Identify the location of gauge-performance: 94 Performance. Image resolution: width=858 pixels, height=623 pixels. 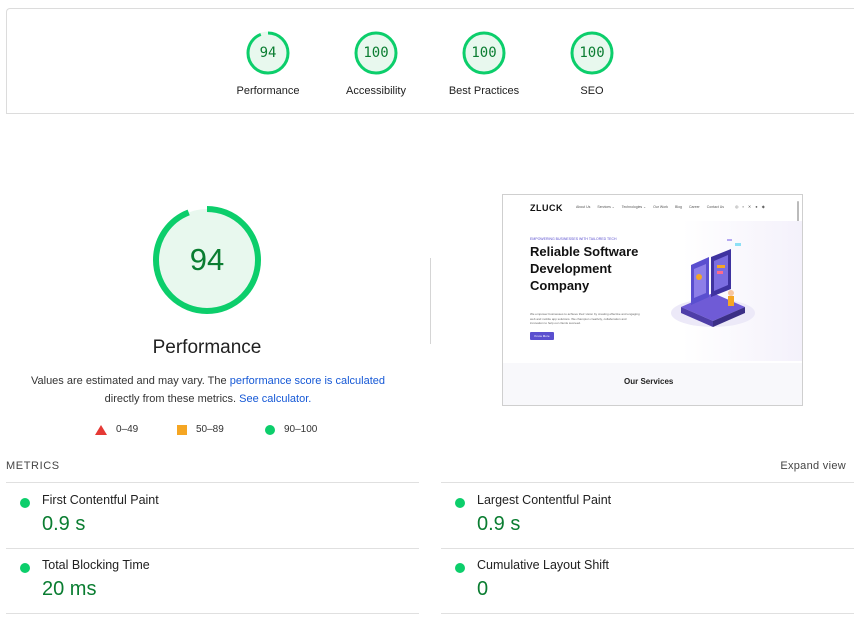
(268, 64).